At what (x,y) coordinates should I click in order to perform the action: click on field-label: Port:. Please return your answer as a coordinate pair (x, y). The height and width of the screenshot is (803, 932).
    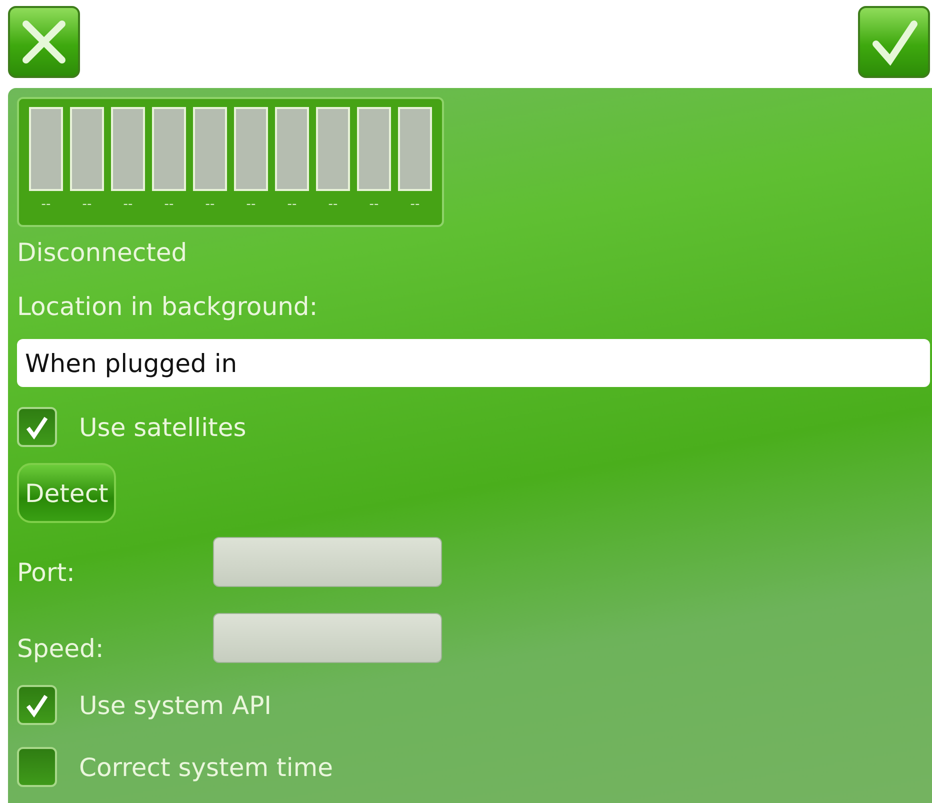
    Looking at the image, I should click on (46, 572).